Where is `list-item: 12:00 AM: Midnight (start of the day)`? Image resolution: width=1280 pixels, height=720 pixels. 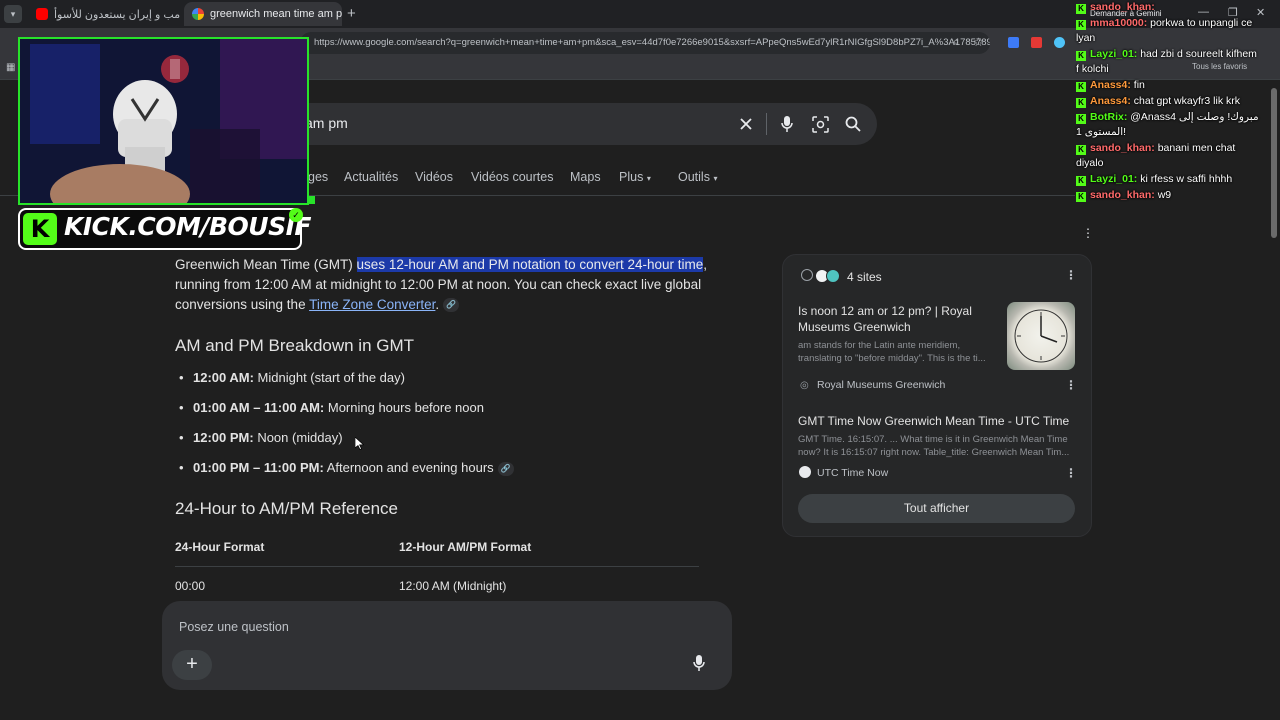
list-item: 12:00 AM: Midnight (start of the day) is located at coordinates (292, 377).